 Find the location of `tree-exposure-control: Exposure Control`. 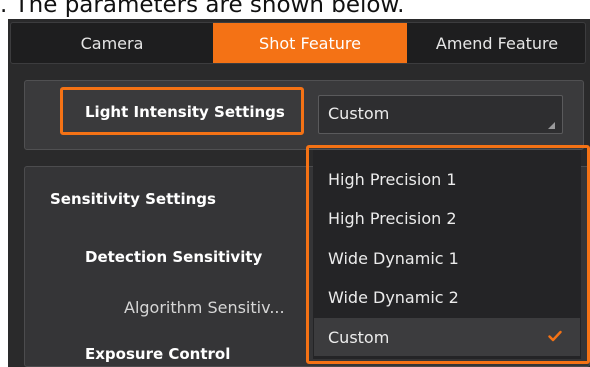

tree-exposure-control: Exposure Control is located at coordinates (157, 354).